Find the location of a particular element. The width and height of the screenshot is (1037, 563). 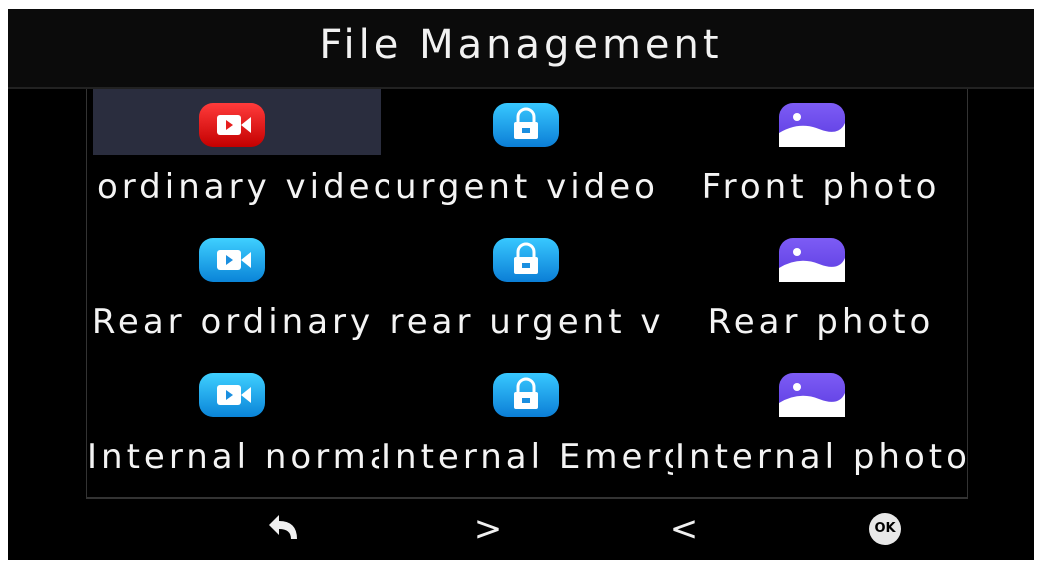

file-item-internal-emergency: Internal Emergency is located at coordinates (527, 424).